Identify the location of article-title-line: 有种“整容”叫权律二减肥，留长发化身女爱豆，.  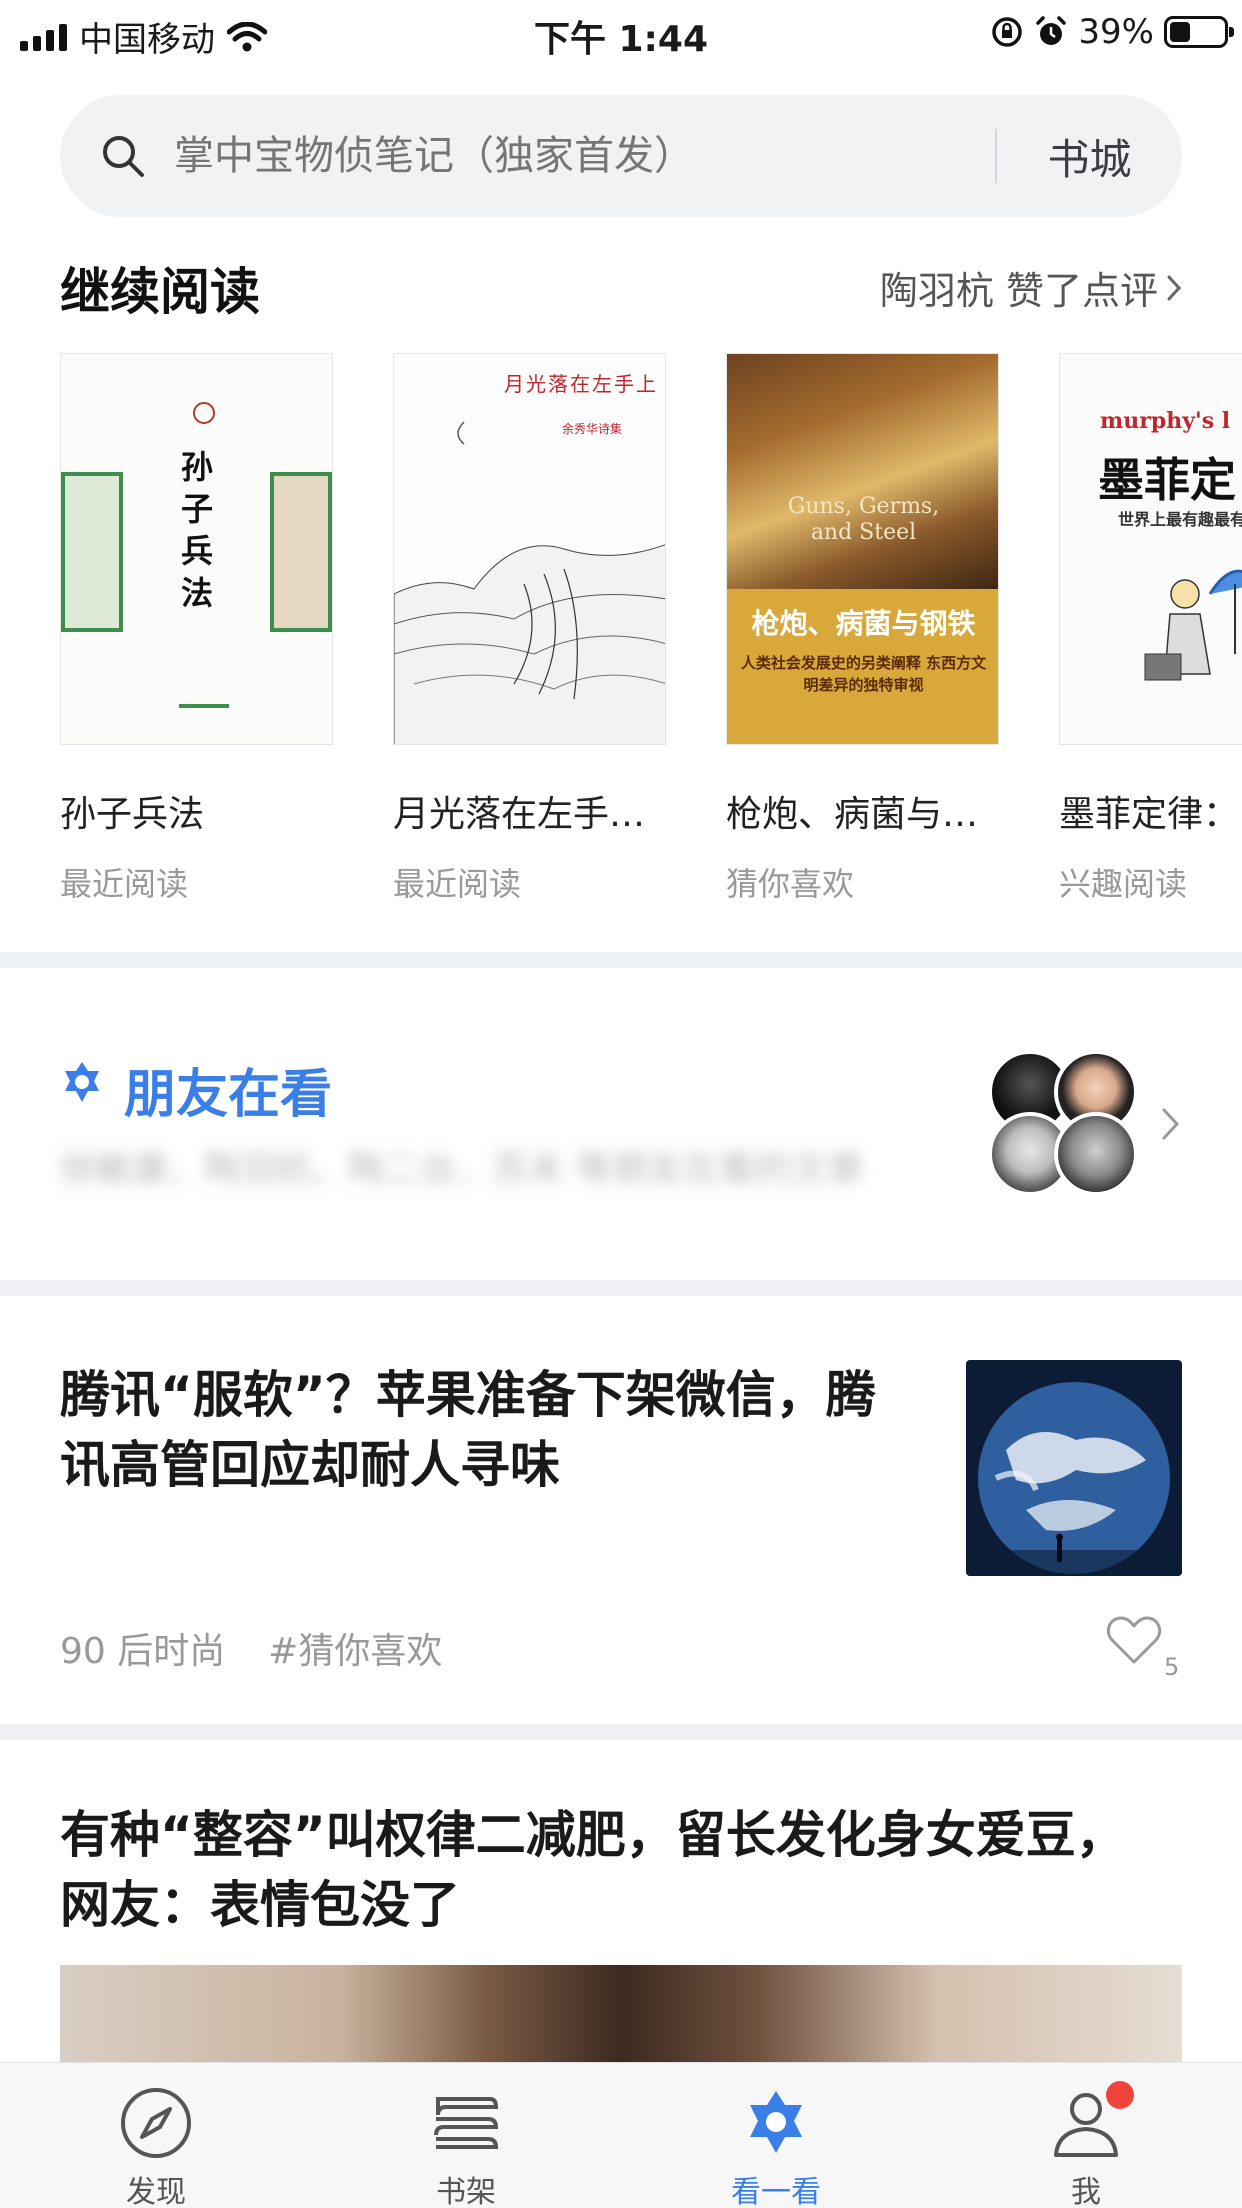
(593, 1835).